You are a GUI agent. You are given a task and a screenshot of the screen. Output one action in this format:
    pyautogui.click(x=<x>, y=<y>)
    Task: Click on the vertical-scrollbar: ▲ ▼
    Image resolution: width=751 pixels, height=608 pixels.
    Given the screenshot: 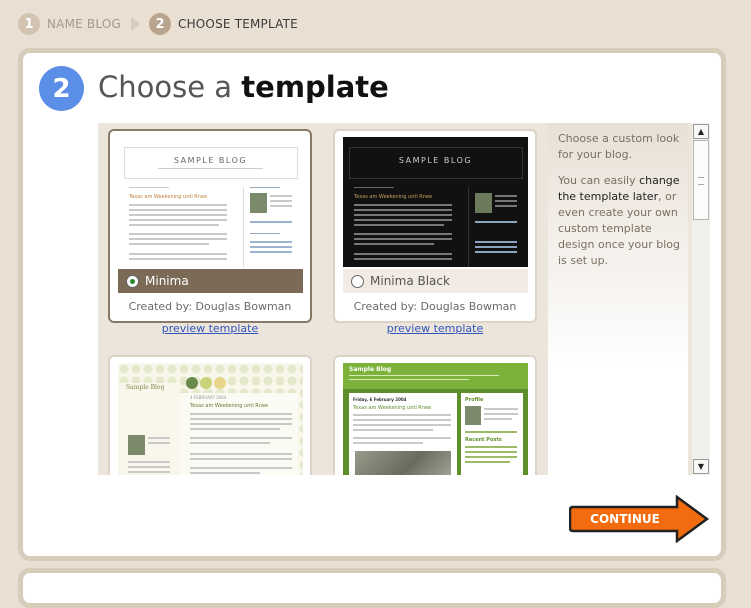 What is the action you would take?
    pyautogui.click(x=701, y=299)
    